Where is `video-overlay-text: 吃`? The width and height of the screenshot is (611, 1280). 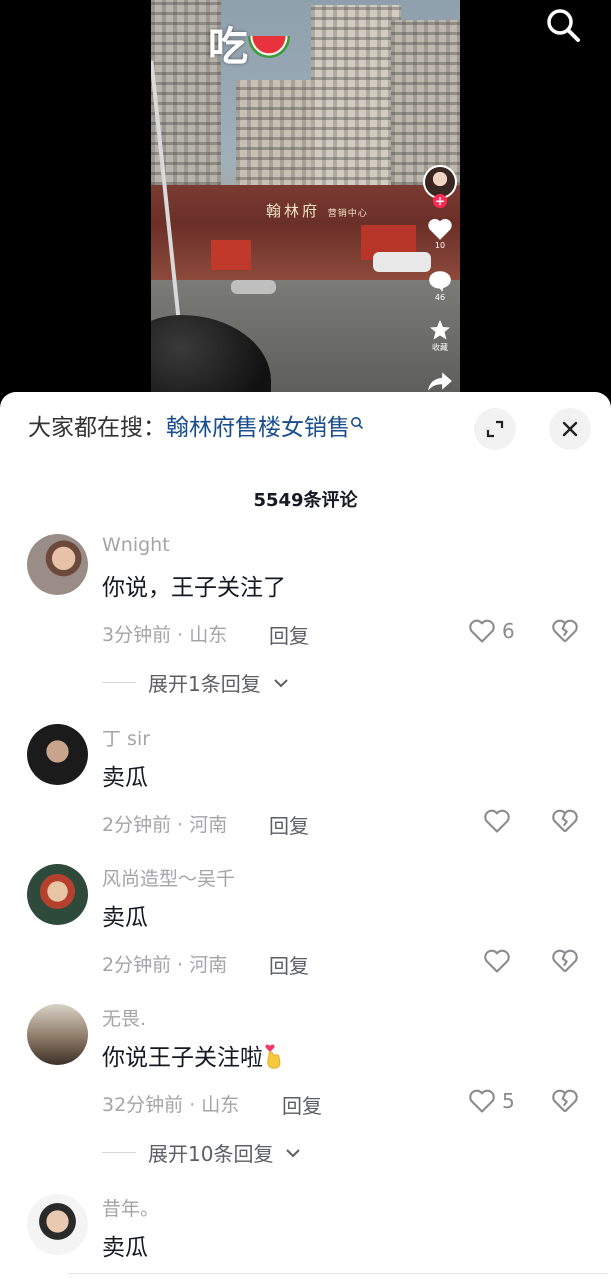 video-overlay-text: 吃 is located at coordinates (249, 43).